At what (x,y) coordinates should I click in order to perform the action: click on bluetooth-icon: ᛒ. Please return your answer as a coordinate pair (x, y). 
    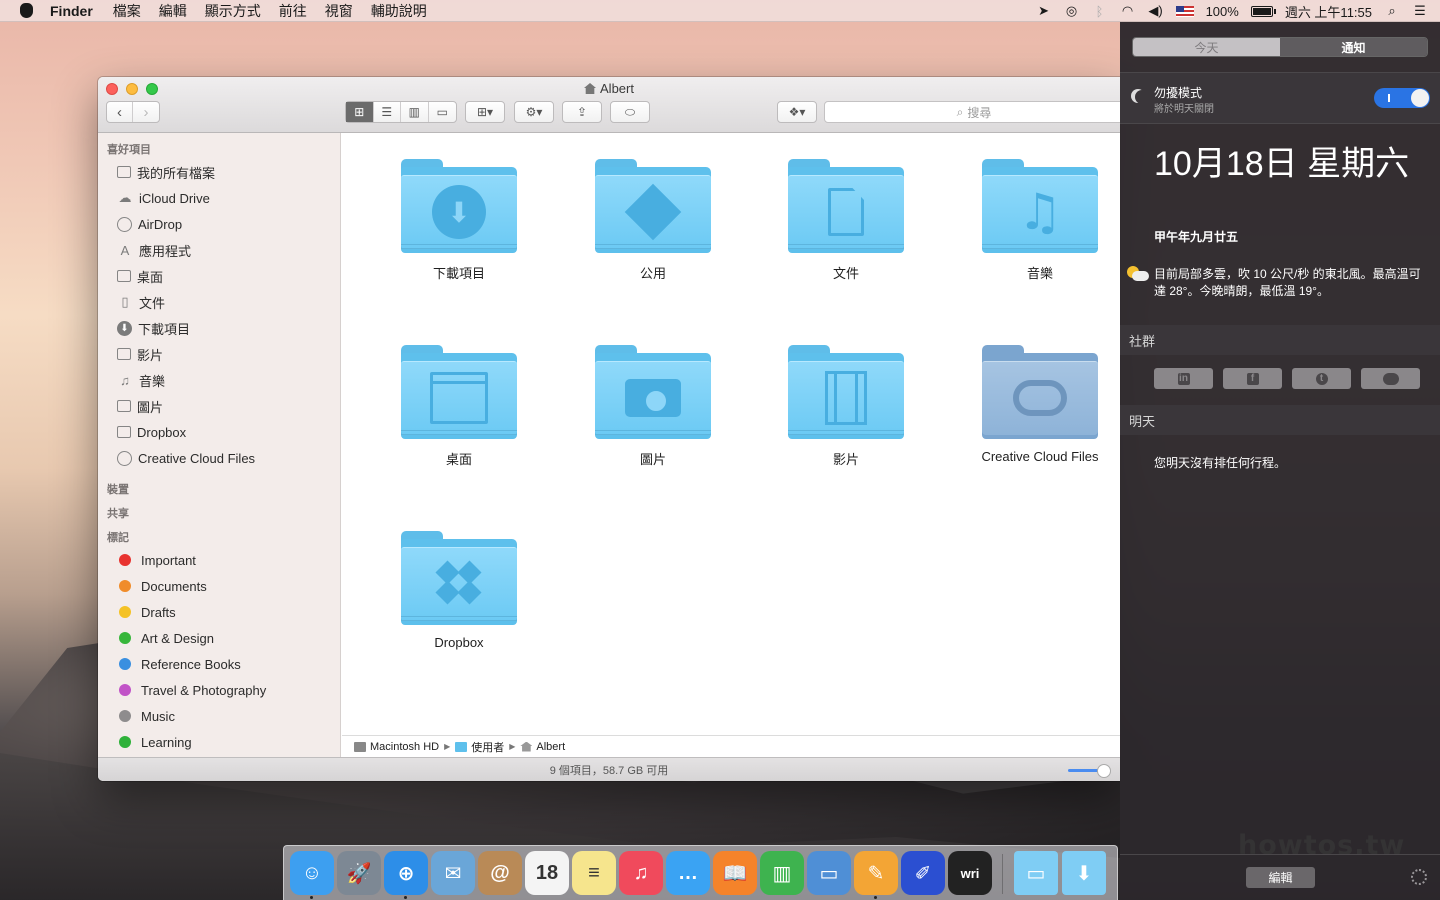
    Looking at the image, I should click on (1100, 11).